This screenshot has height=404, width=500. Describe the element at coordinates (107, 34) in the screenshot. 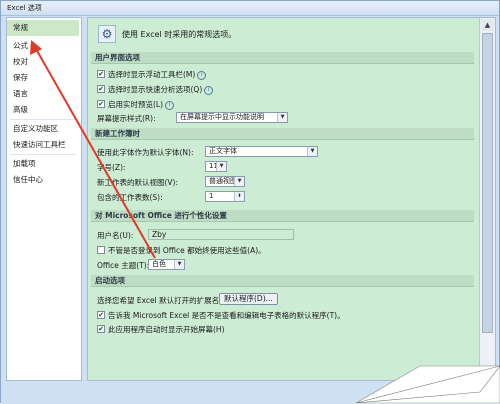

I see `general-options-icon: ⚙` at that location.